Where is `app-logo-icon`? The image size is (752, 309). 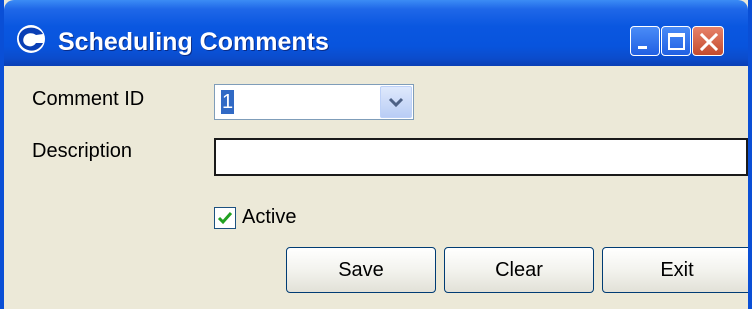
app-logo-icon is located at coordinates (31, 39).